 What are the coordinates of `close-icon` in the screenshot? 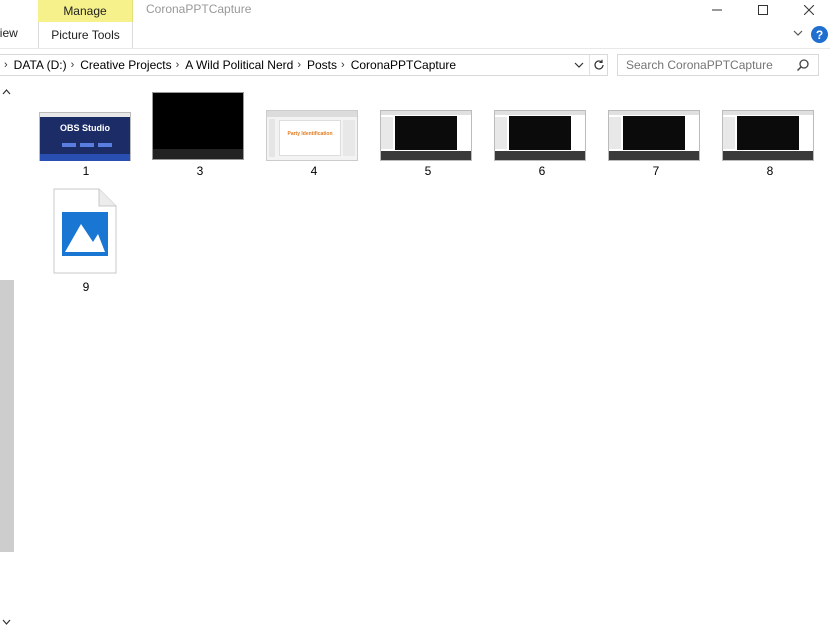 It's located at (809, 10).